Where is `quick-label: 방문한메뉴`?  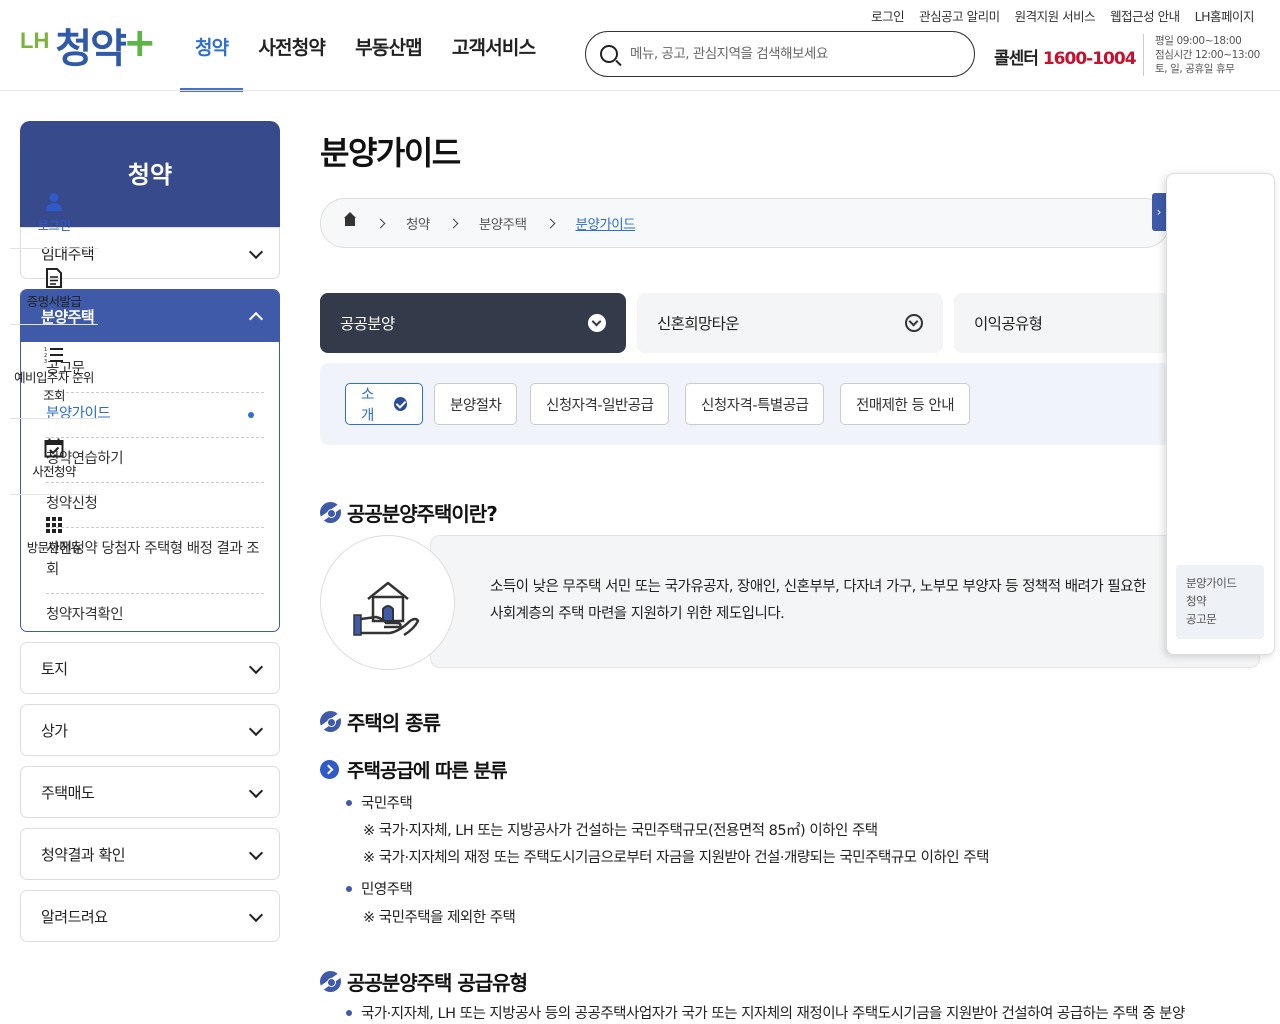
quick-label: 방문한메뉴 is located at coordinates (54, 547).